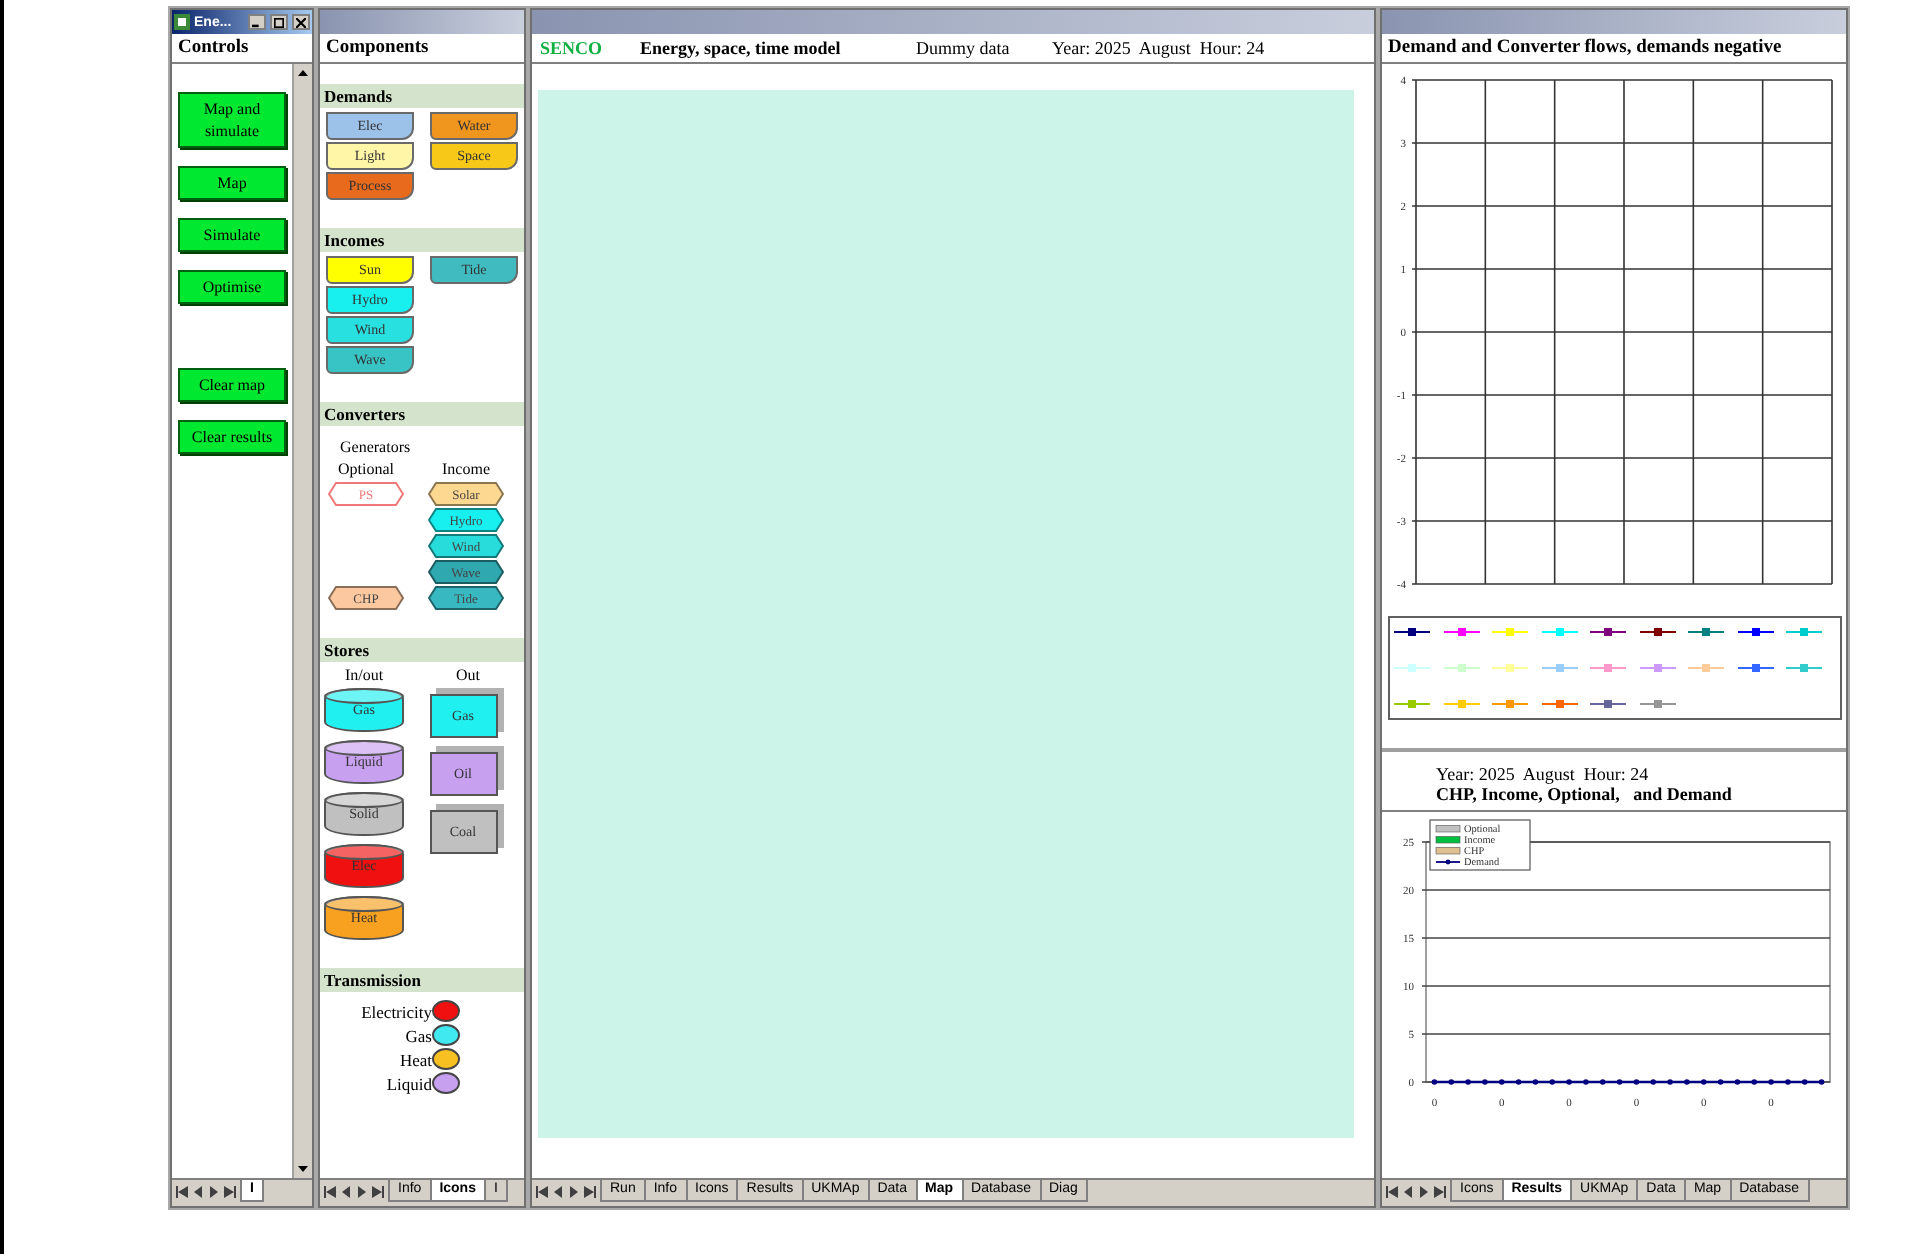 Image resolution: width=1912 pixels, height=1254 pixels. I want to click on transmission-label: Liquid, so click(409, 1083).